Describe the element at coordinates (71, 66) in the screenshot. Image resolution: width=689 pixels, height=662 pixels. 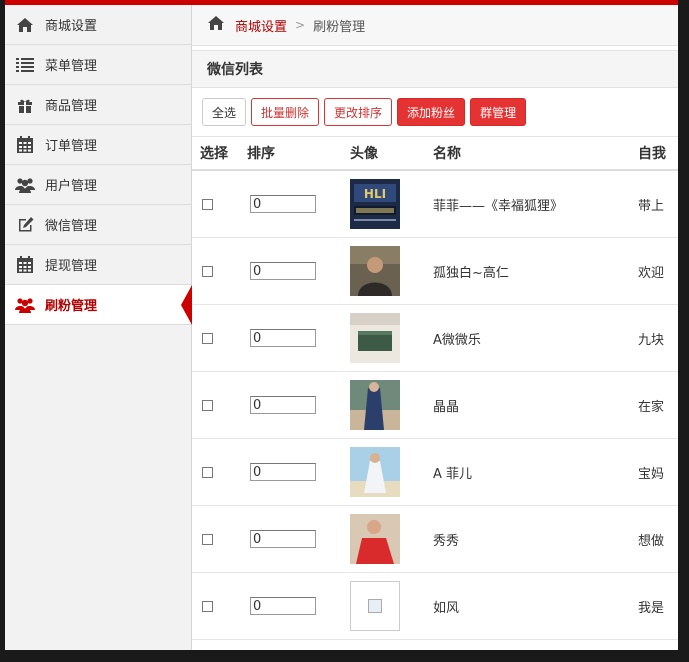
I see `sidebar-item-label: 菜单管理` at that location.